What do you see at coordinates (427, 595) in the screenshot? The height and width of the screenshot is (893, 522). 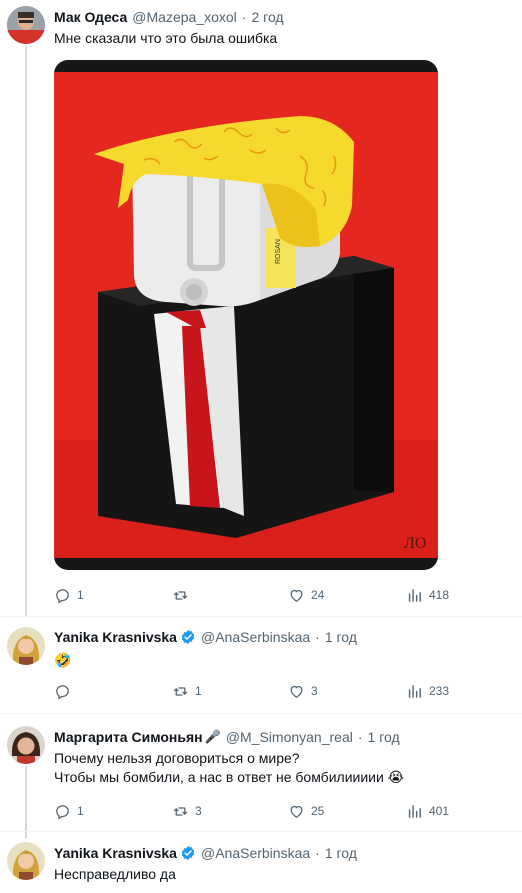 I see `views-button: 418` at bounding box center [427, 595].